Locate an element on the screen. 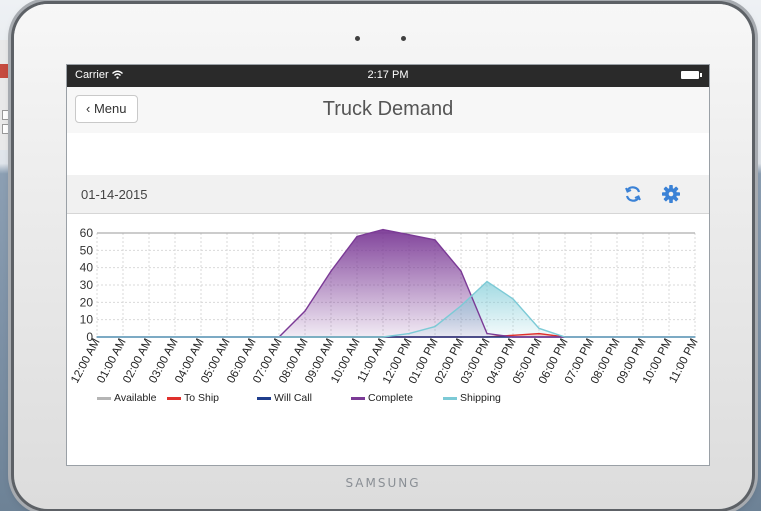 The width and height of the screenshot is (761, 511). legend-item: To Ship is located at coordinates (193, 398).